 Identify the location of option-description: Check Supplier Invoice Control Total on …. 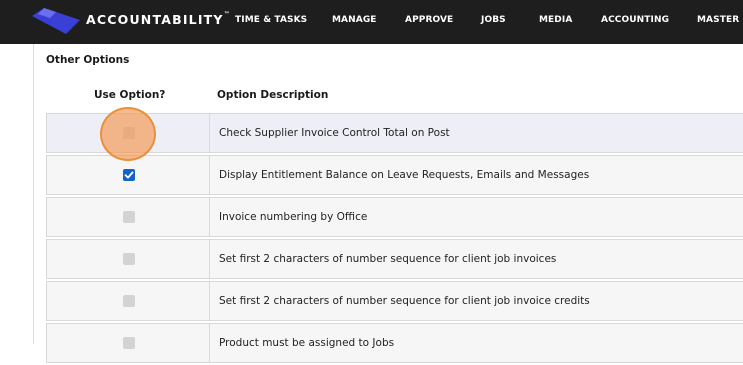
(334, 133).